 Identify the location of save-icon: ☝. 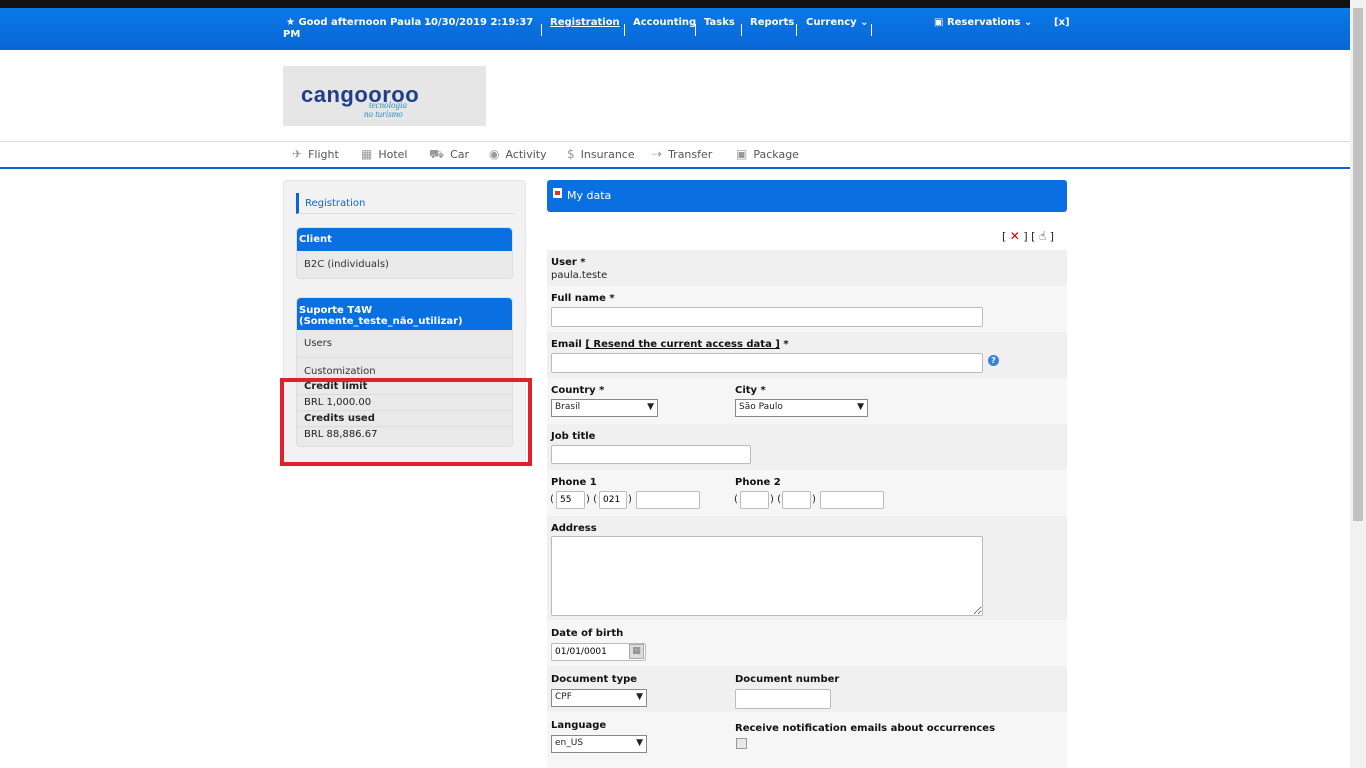
(1042, 236).